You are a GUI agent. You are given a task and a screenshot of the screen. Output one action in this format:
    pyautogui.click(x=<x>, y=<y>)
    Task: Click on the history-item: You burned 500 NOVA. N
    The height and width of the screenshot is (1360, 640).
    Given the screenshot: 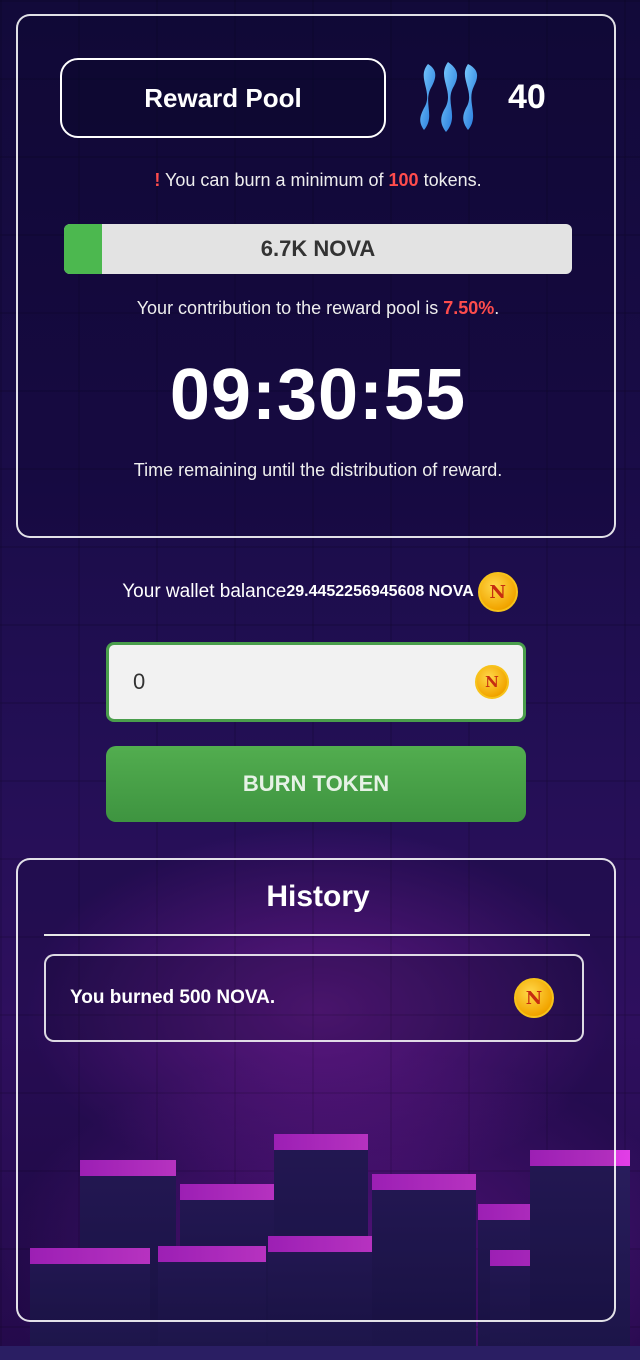 What is the action you would take?
    pyautogui.click(x=314, y=998)
    